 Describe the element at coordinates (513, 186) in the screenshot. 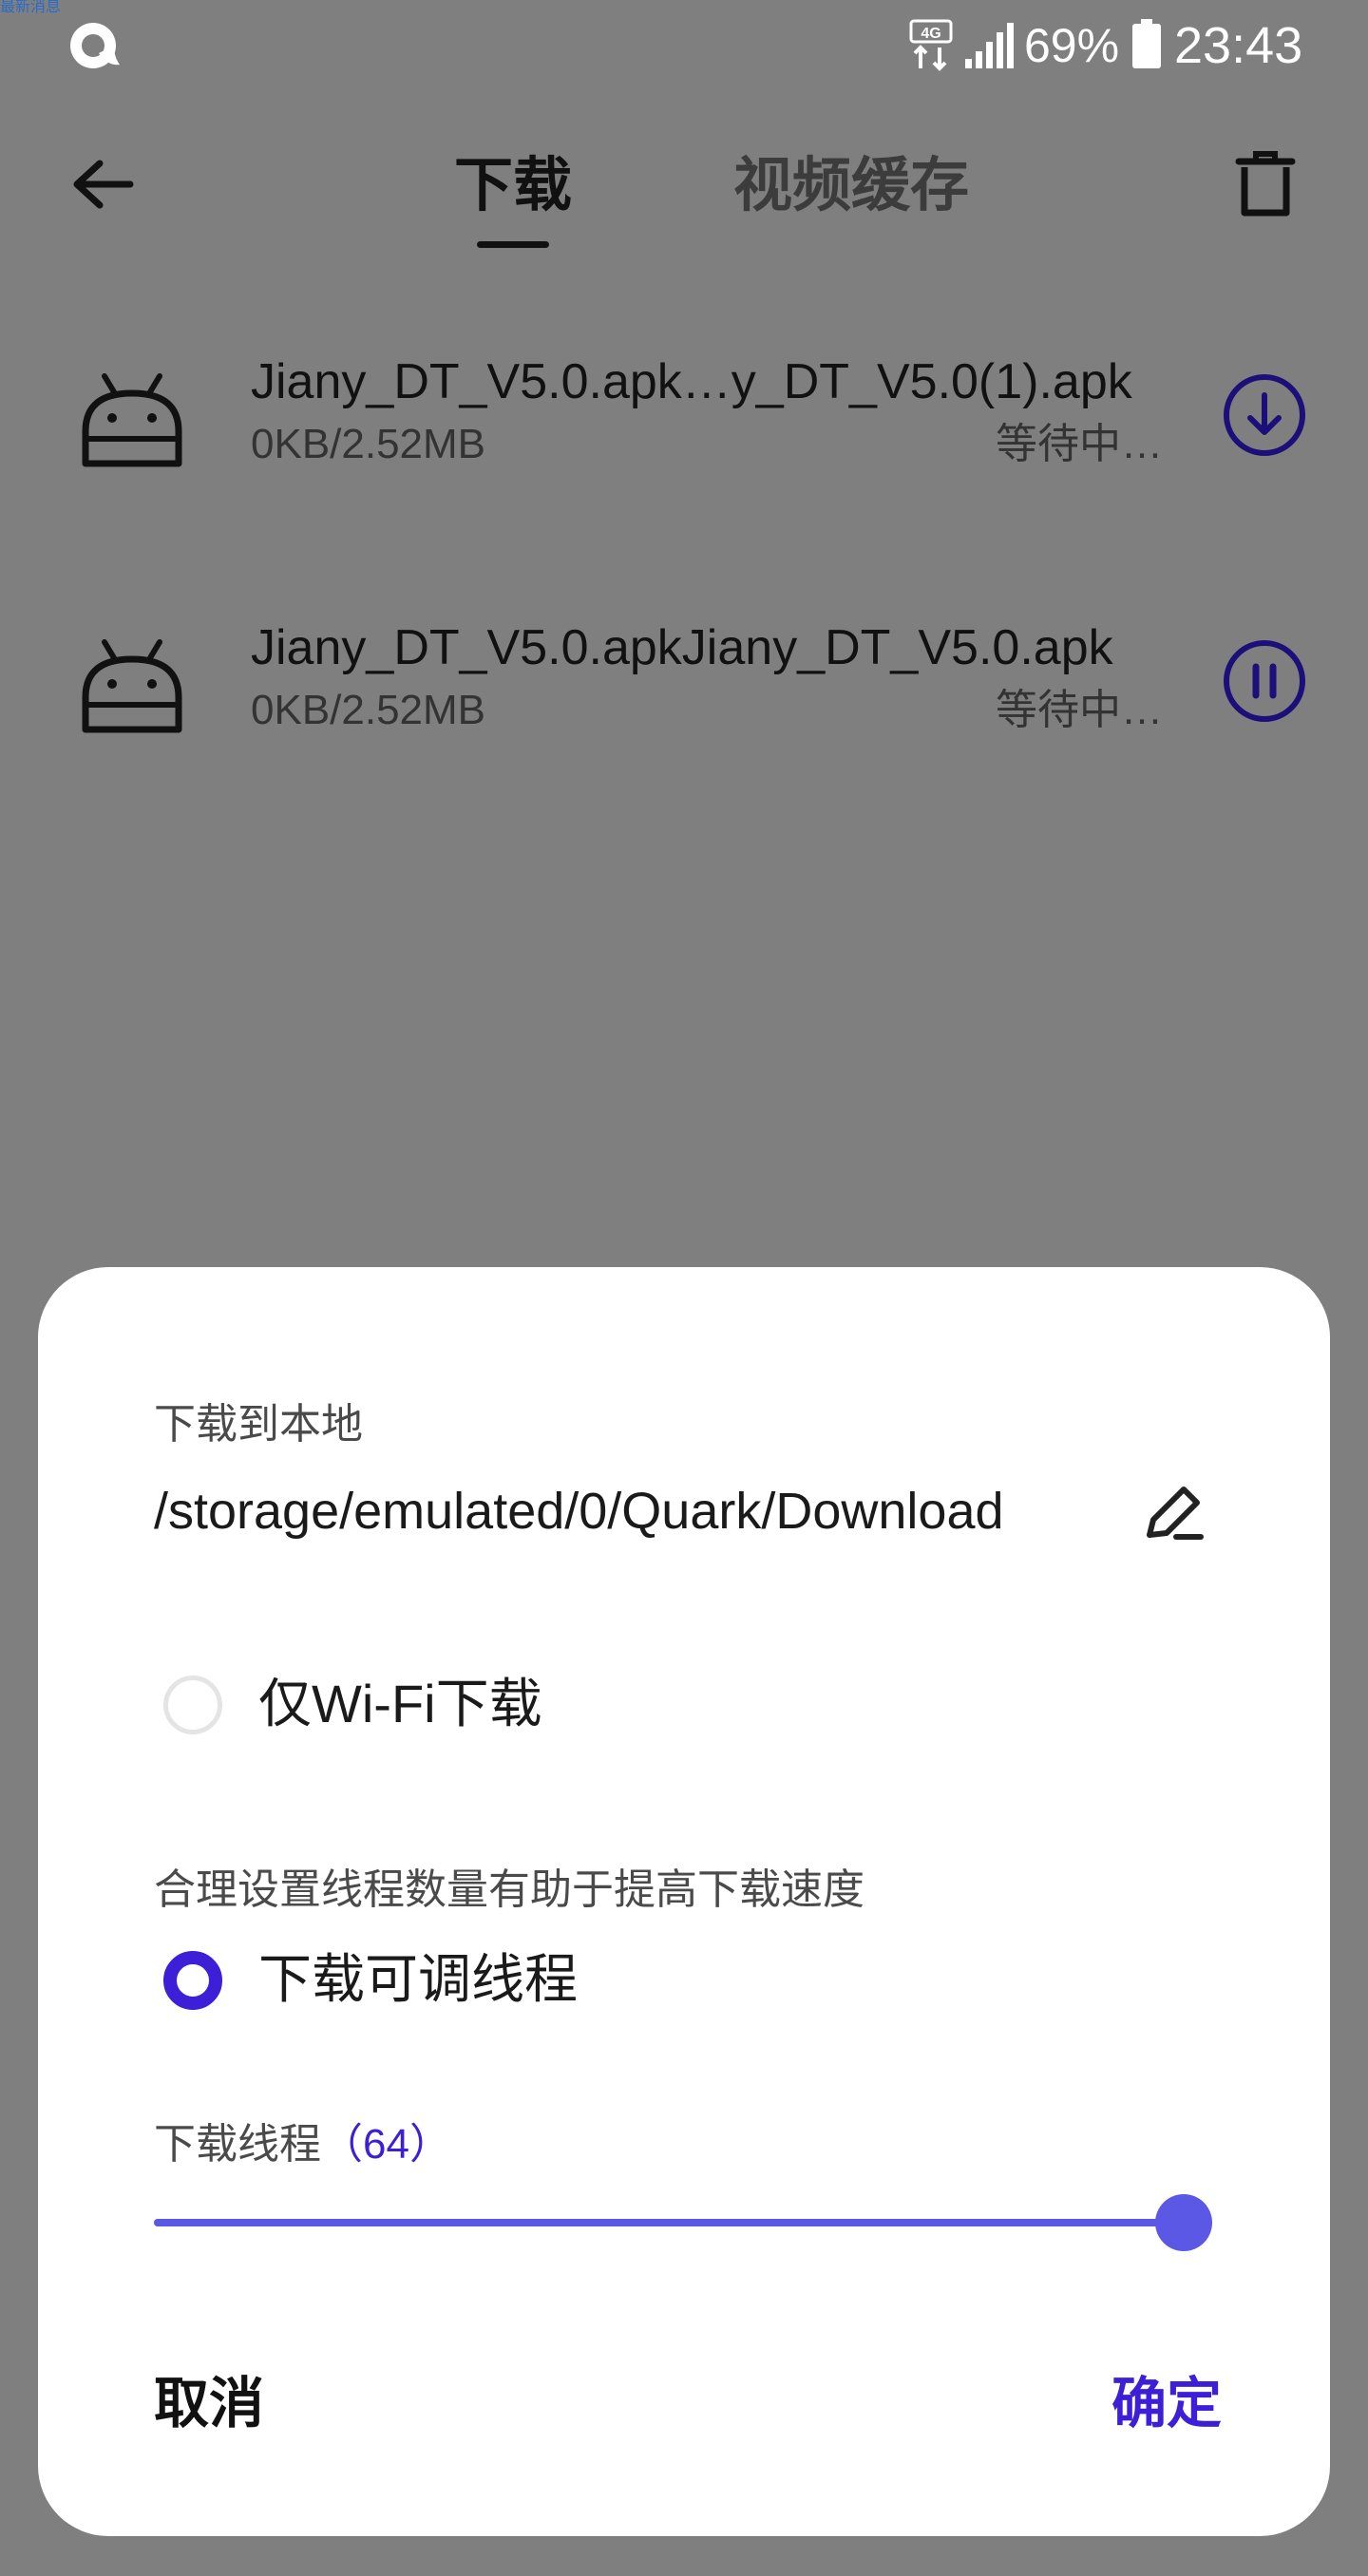

I see `tab-download: 下载` at that location.